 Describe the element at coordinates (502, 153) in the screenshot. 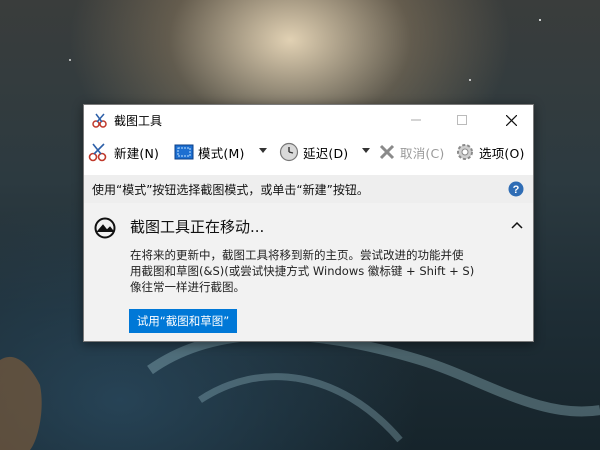

I see `options-label: 选项(O)` at that location.